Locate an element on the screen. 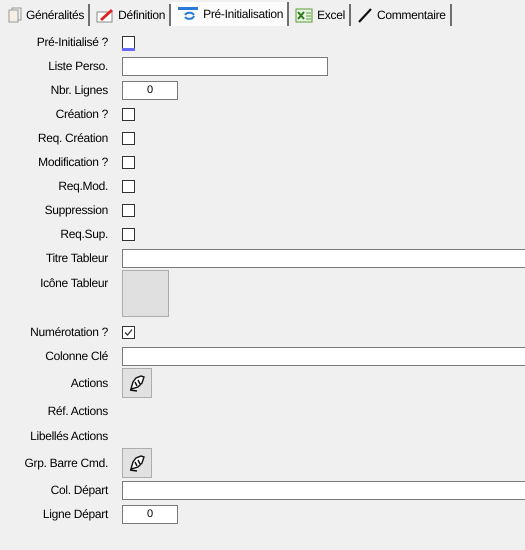 The height and width of the screenshot is (550, 525). field-label: Icône Tableur is located at coordinates (74, 283).